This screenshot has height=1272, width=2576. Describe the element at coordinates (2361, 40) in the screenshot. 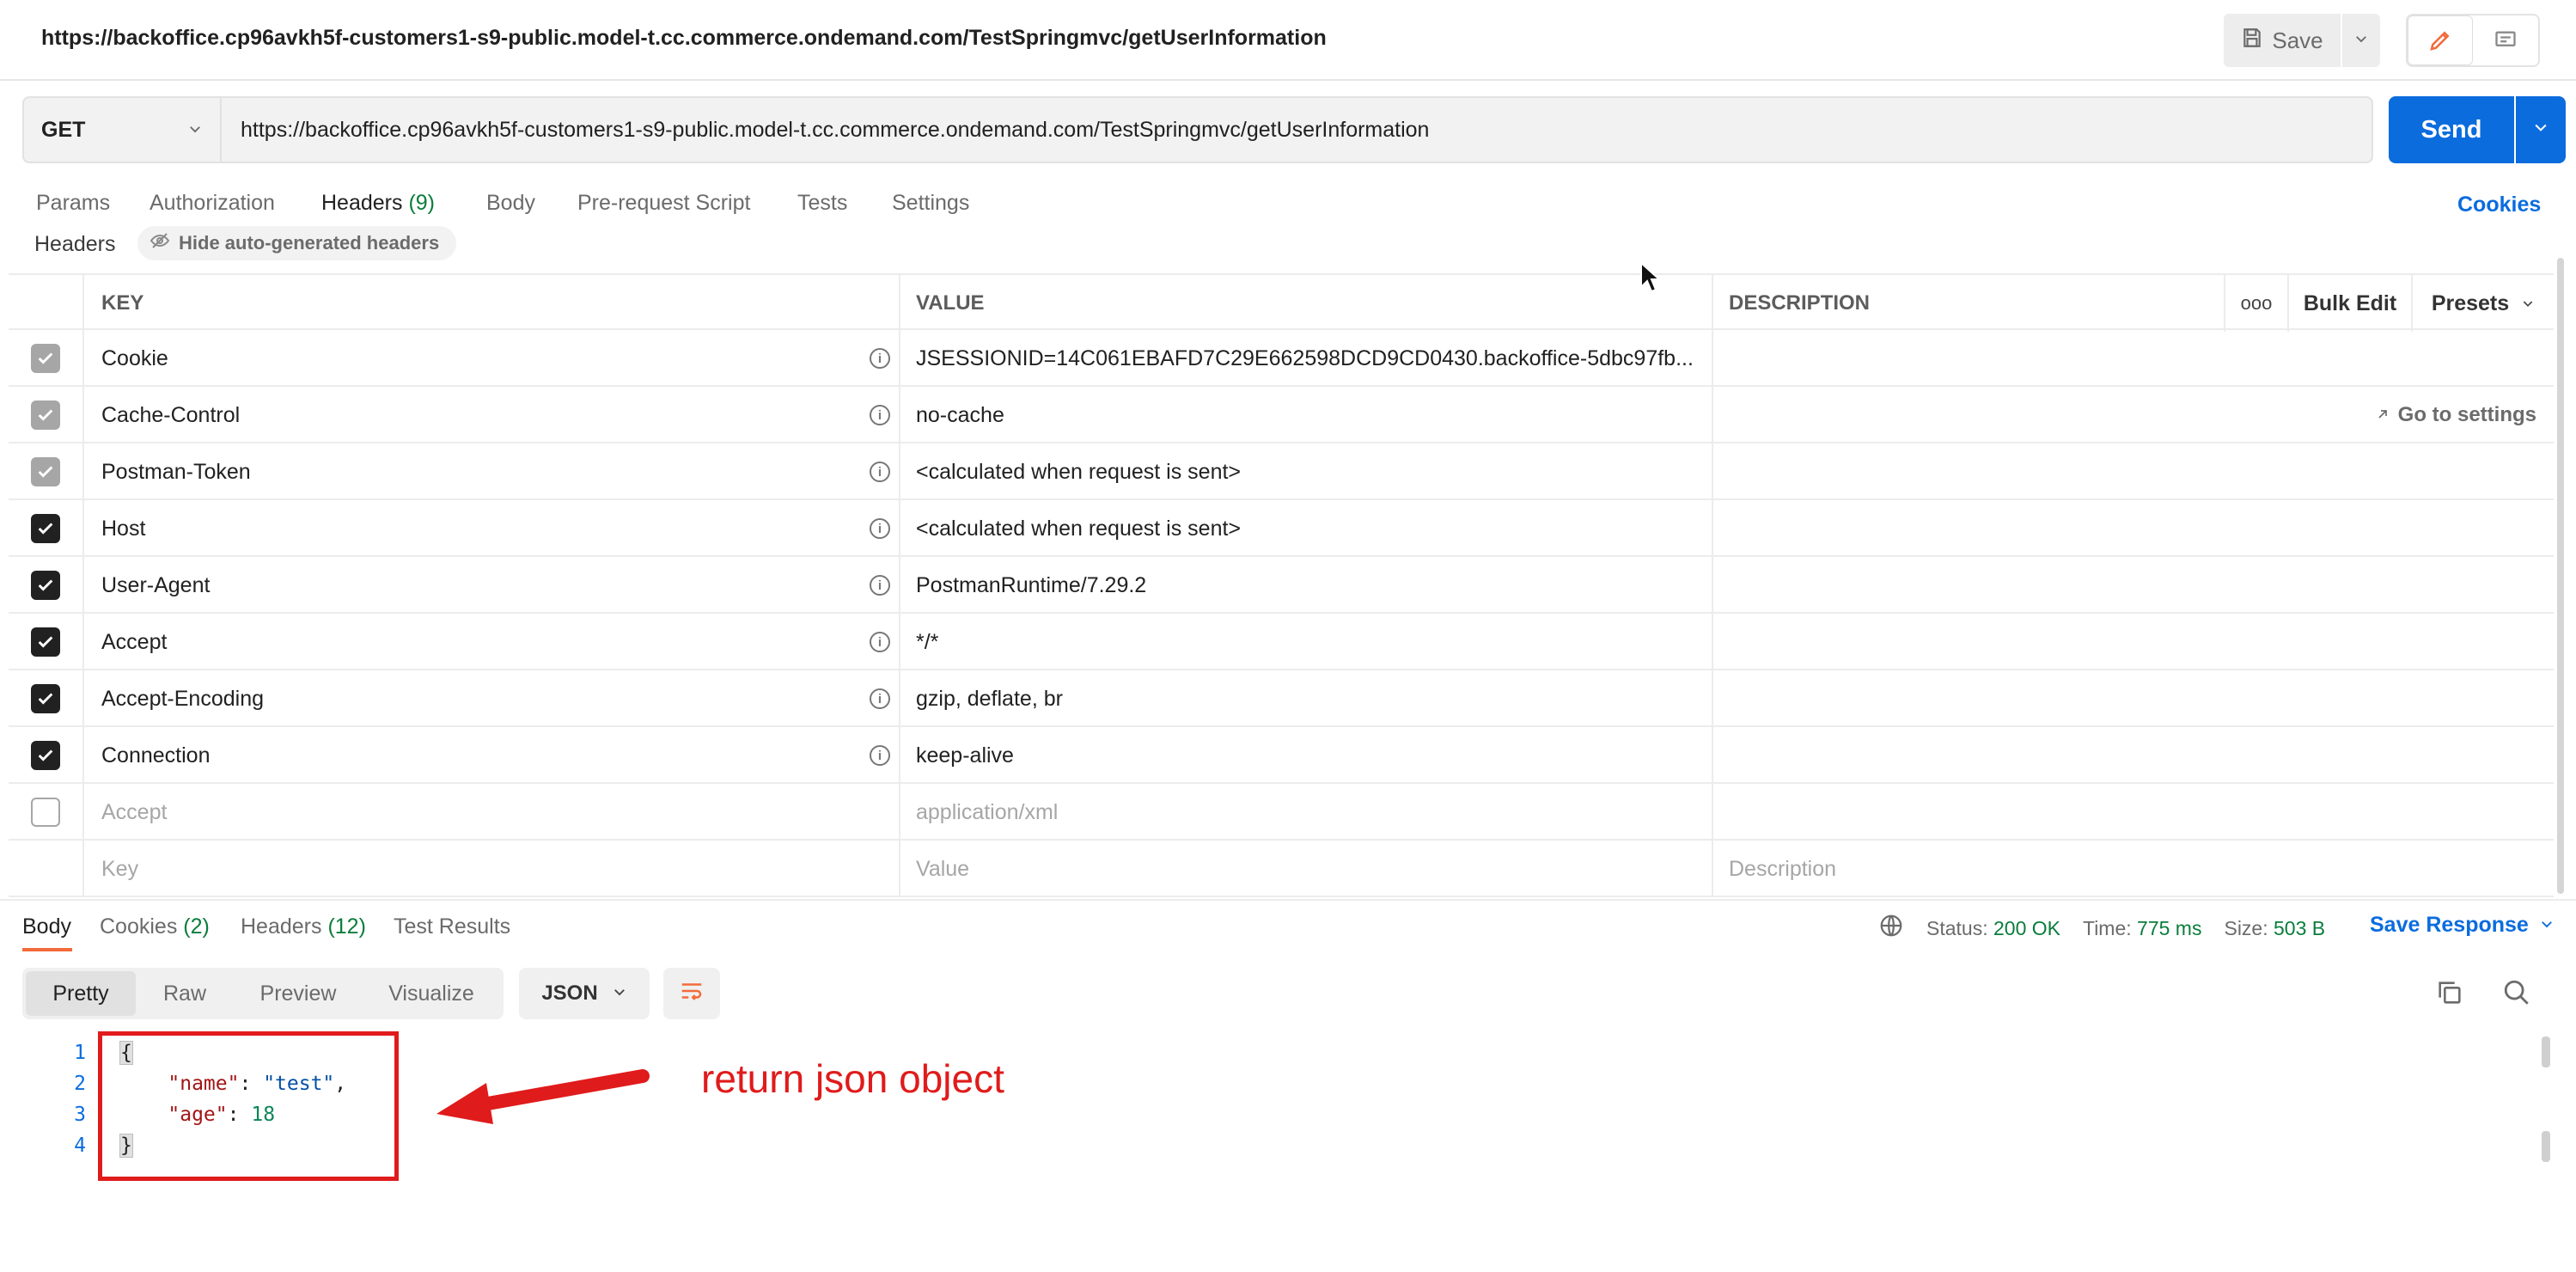

I see `save-options-button` at that location.